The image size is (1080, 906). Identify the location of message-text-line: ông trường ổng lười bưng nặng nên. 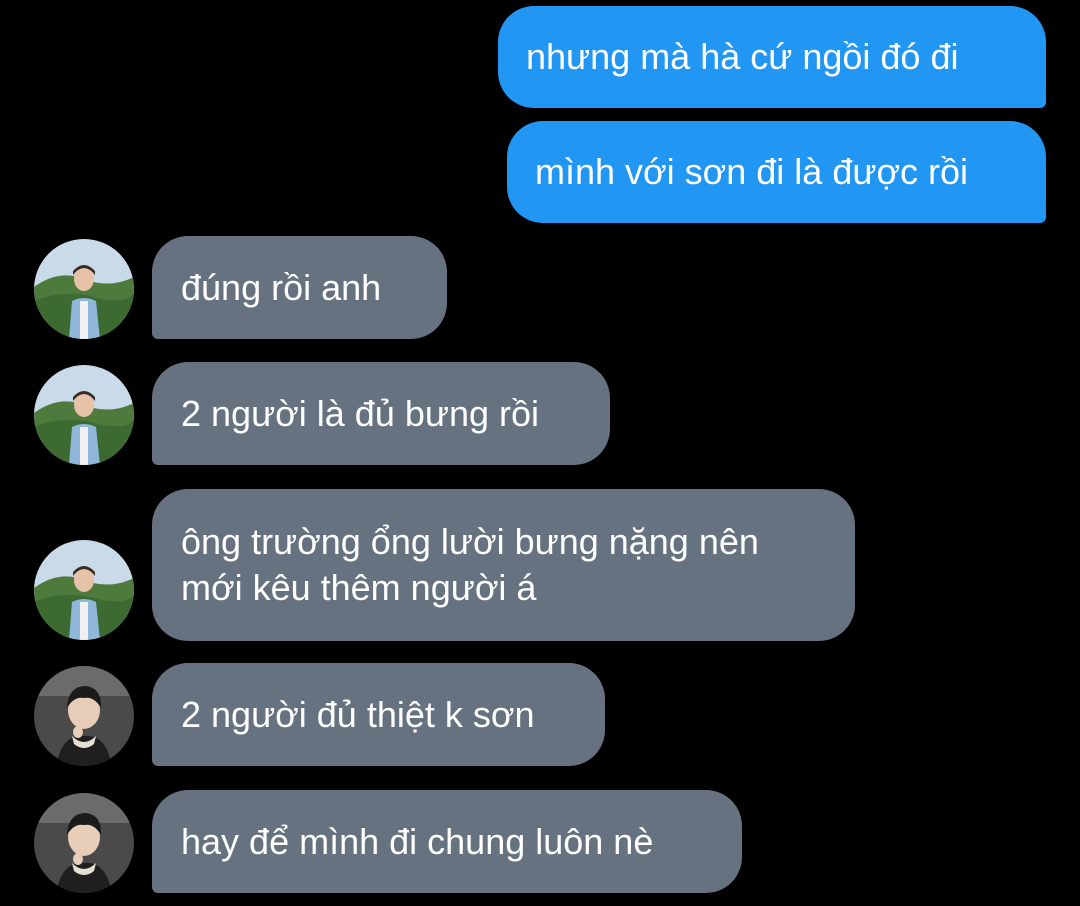
(470, 541).